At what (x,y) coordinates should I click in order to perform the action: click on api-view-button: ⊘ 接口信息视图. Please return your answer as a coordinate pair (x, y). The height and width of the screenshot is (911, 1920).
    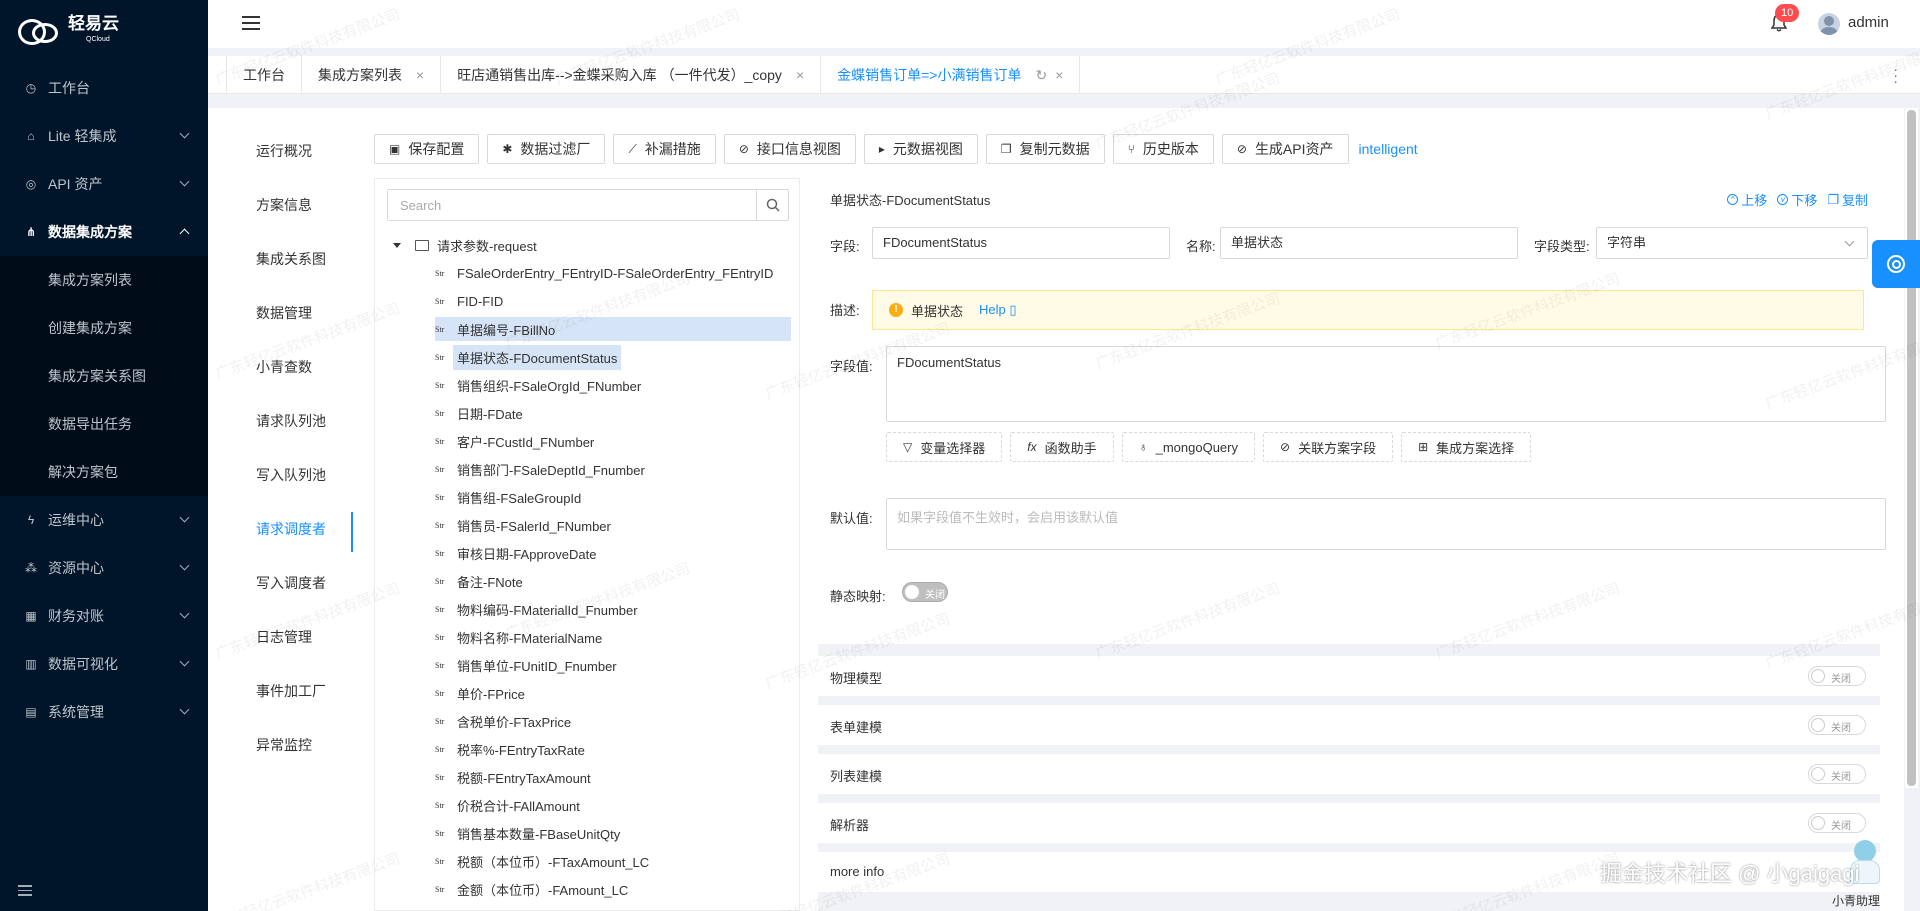
    Looking at the image, I should click on (789, 149).